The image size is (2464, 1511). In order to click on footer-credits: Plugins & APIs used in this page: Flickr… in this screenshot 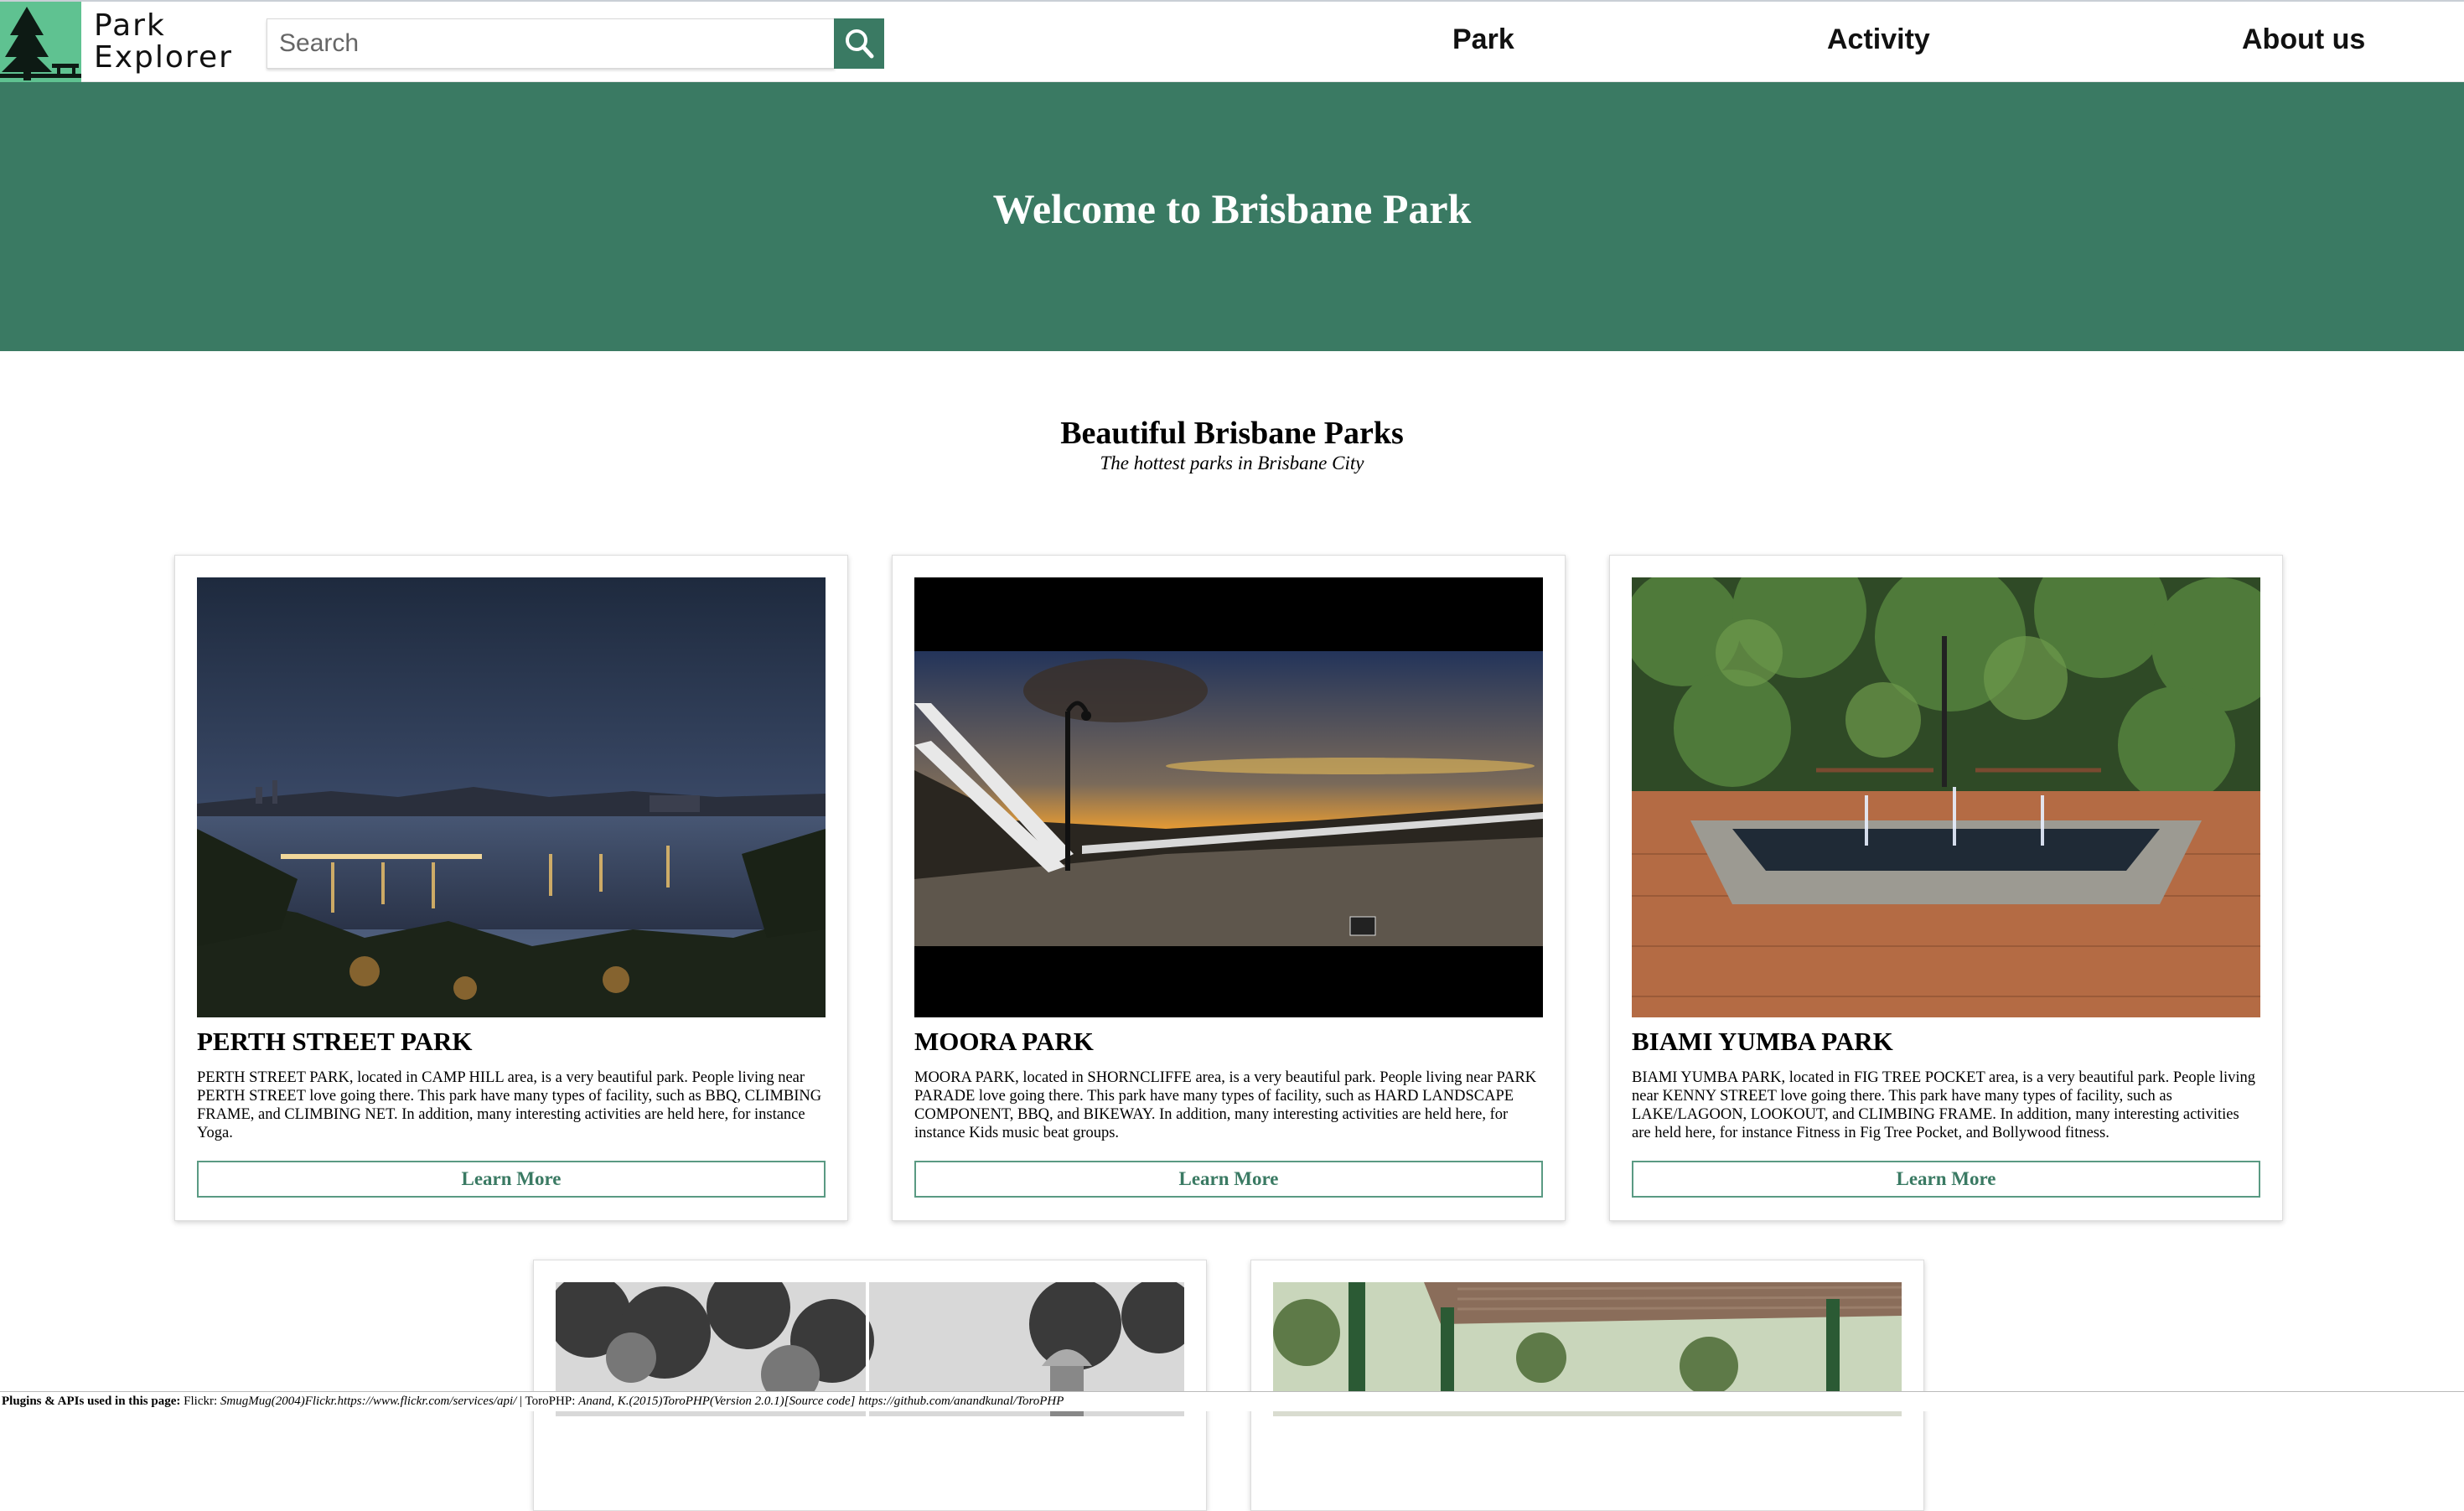, I will do `click(1232, 1401)`.